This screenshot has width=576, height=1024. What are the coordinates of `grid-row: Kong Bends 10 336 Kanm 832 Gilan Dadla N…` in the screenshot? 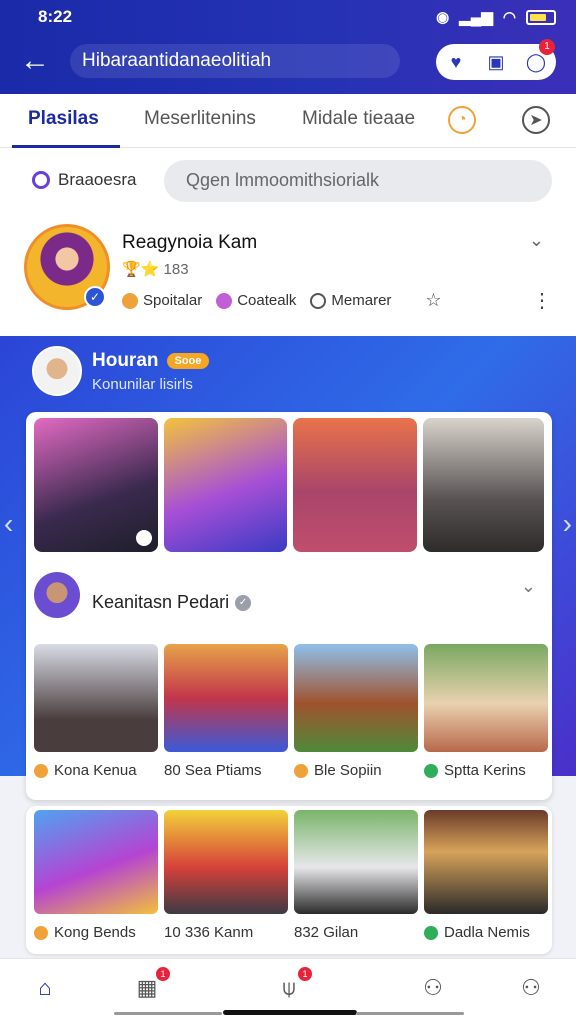 It's located at (291, 875).